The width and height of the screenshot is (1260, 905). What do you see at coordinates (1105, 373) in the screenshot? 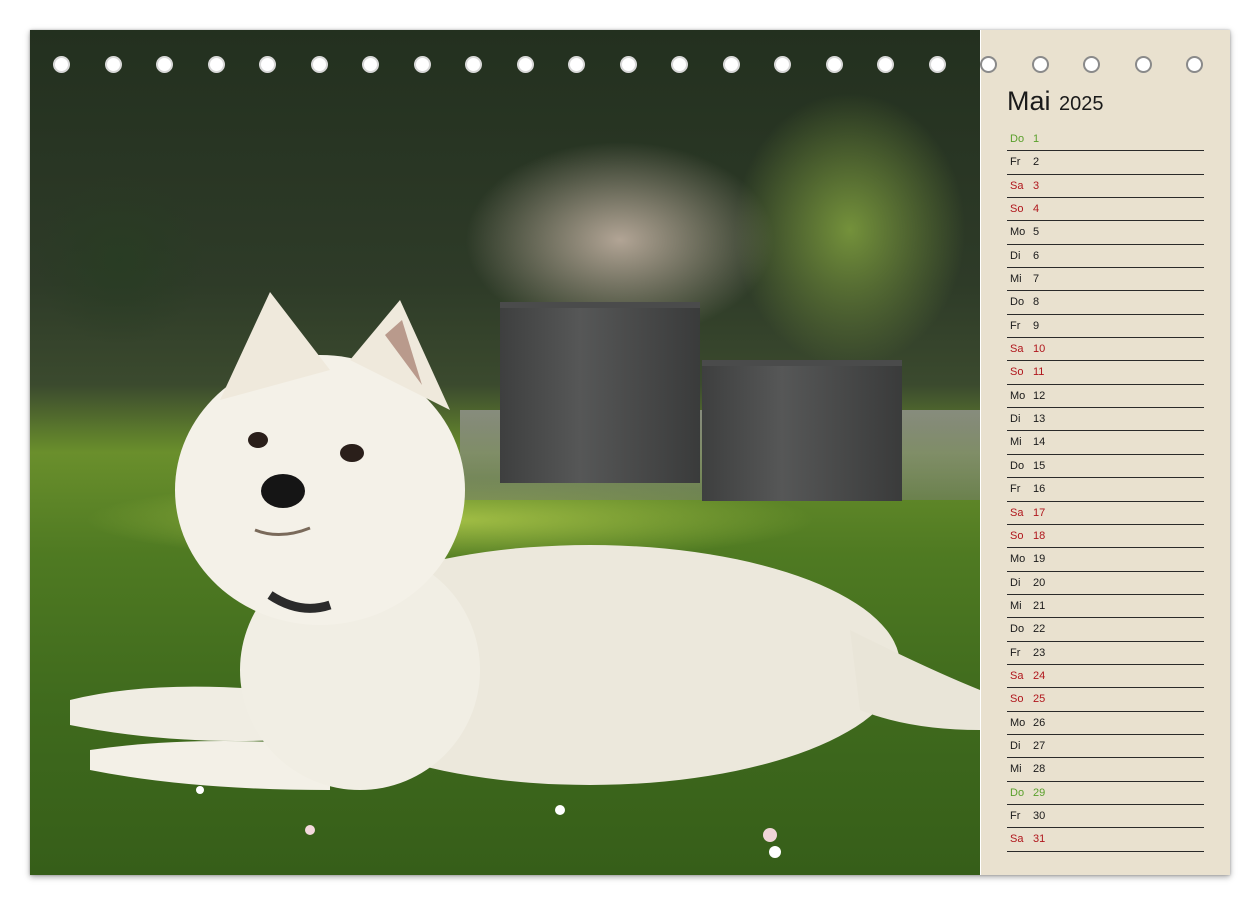
I see `day-row: So 11` at bounding box center [1105, 373].